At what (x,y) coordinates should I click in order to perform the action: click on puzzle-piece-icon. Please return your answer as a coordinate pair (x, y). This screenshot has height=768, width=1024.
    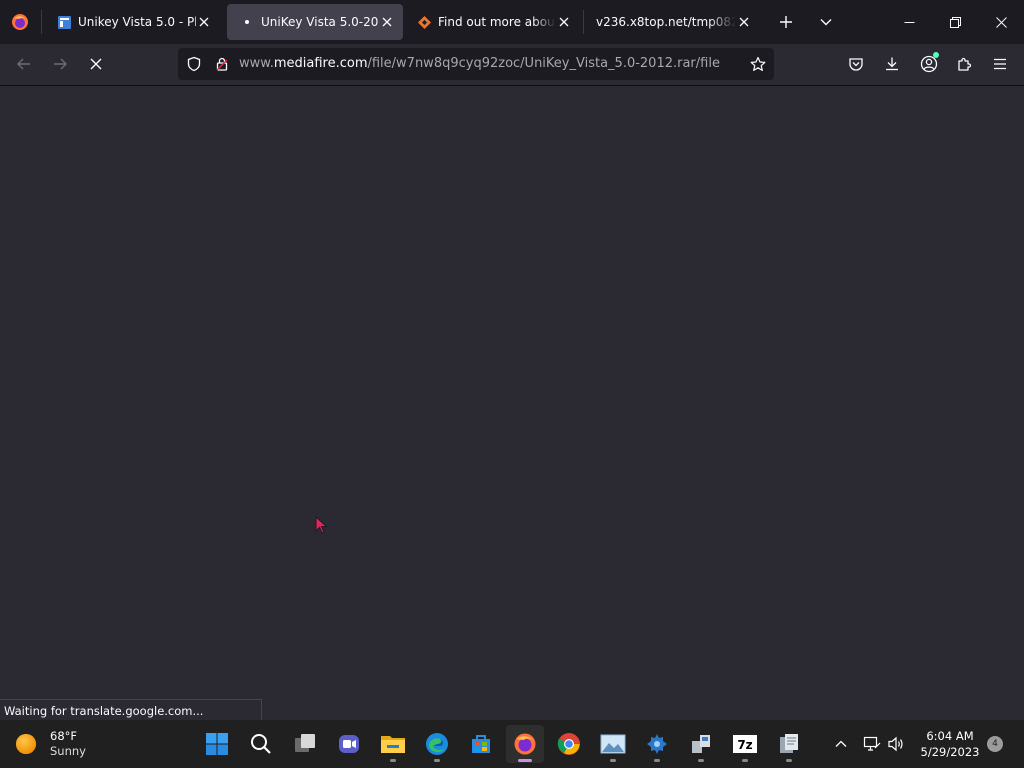
    Looking at the image, I should click on (965, 64).